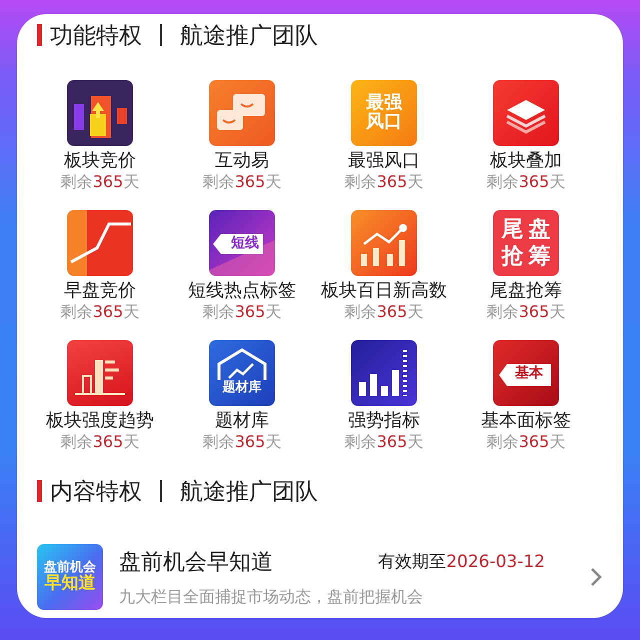 The height and width of the screenshot is (640, 640). Describe the element at coordinates (461, 562) in the screenshot. I see `validity-date: 有效期至2026-03-12` at that location.